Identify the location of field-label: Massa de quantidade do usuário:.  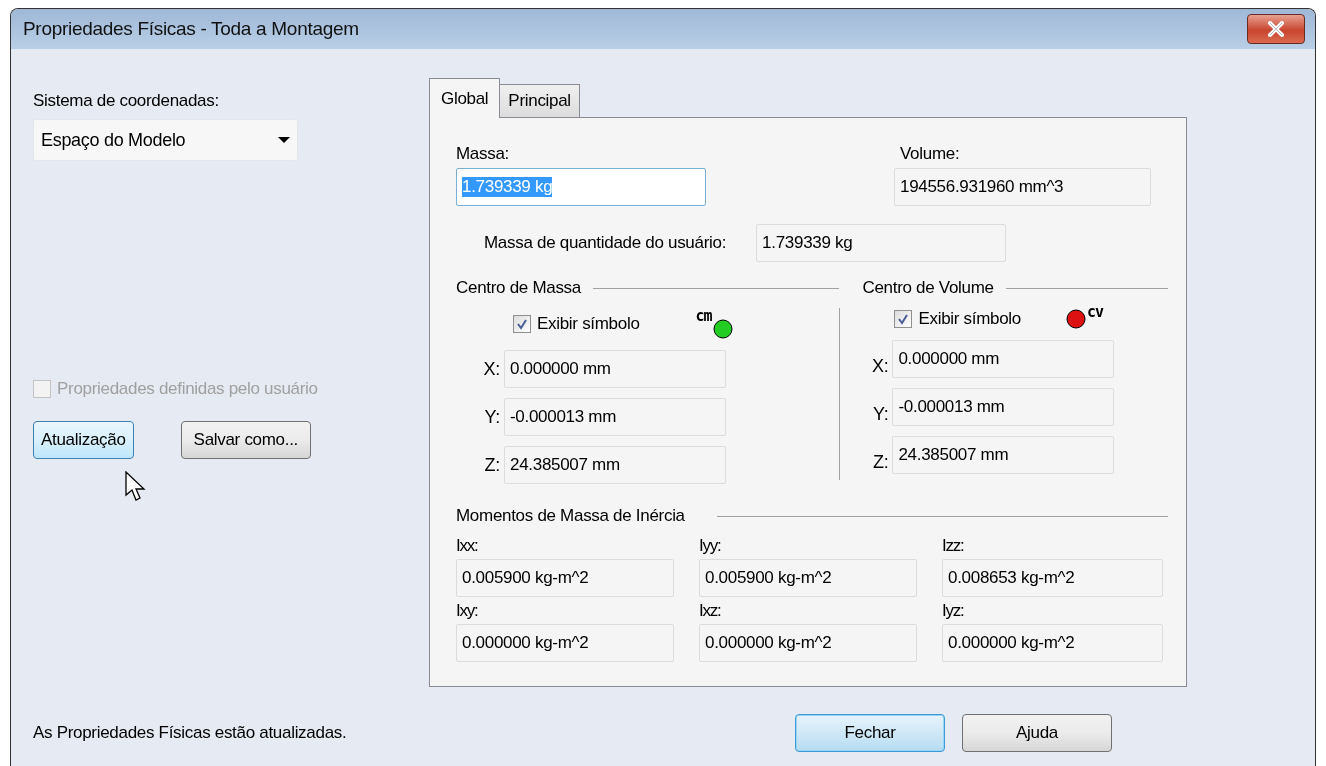
(605, 243).